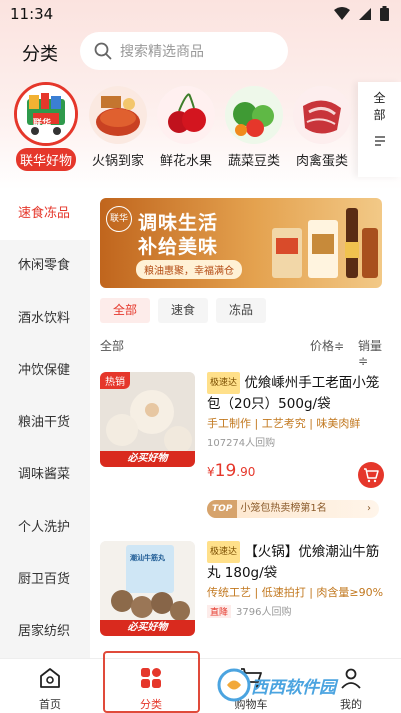  I want to click on sidebar-item-frozen-food: 速食冻品, so click(45, 214).